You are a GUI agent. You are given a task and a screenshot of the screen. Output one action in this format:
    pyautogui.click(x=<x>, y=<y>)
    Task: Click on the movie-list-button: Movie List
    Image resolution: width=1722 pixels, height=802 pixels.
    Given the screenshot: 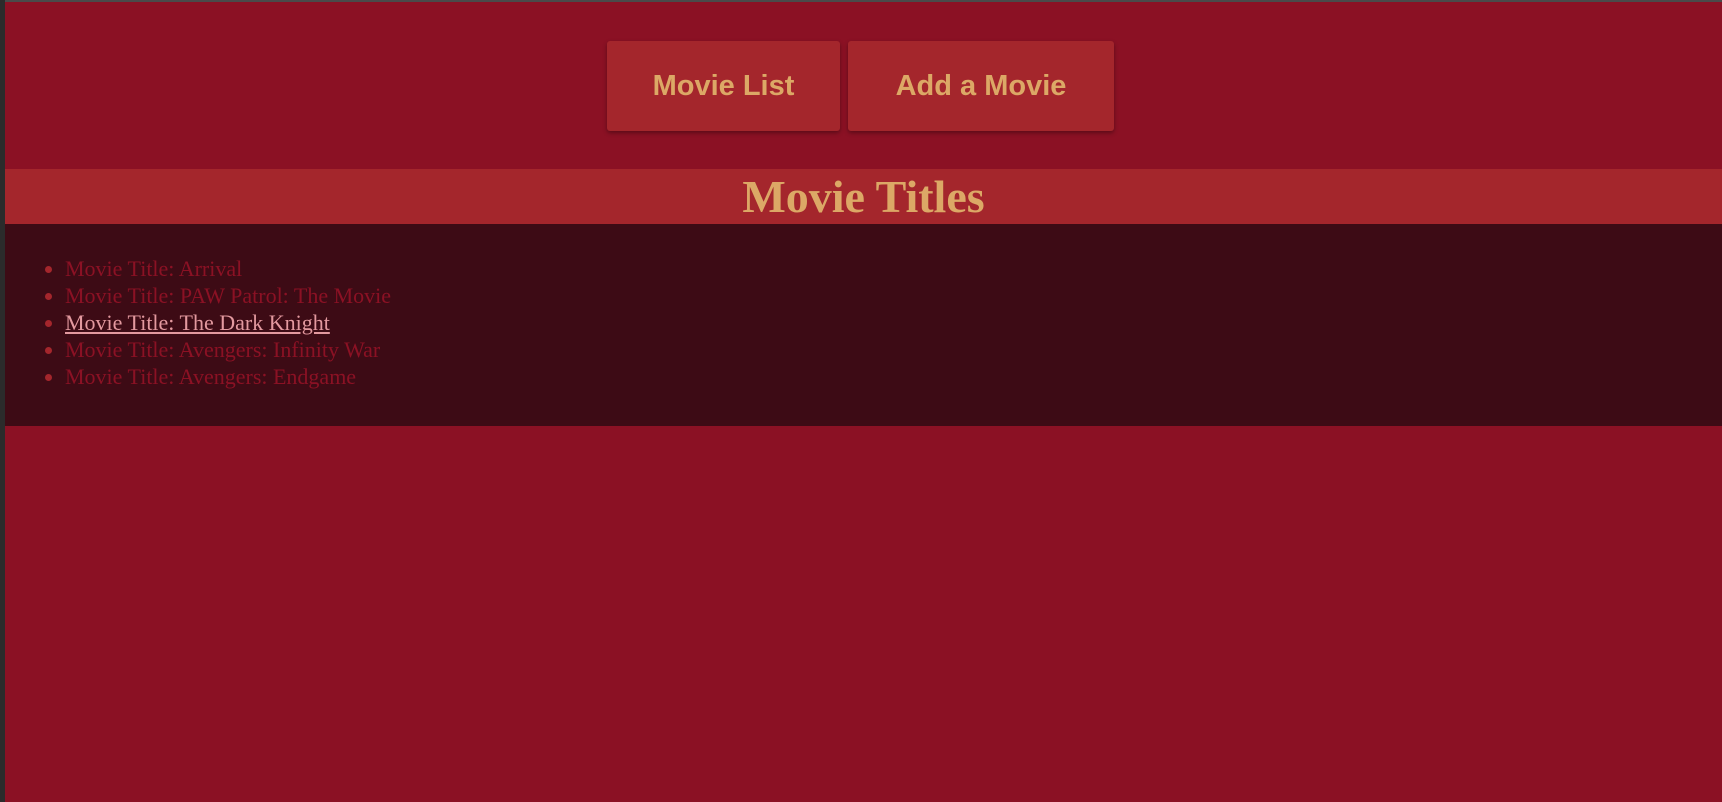 What is the action you would take?
    pyautogui.click(x=723, y=86)
    